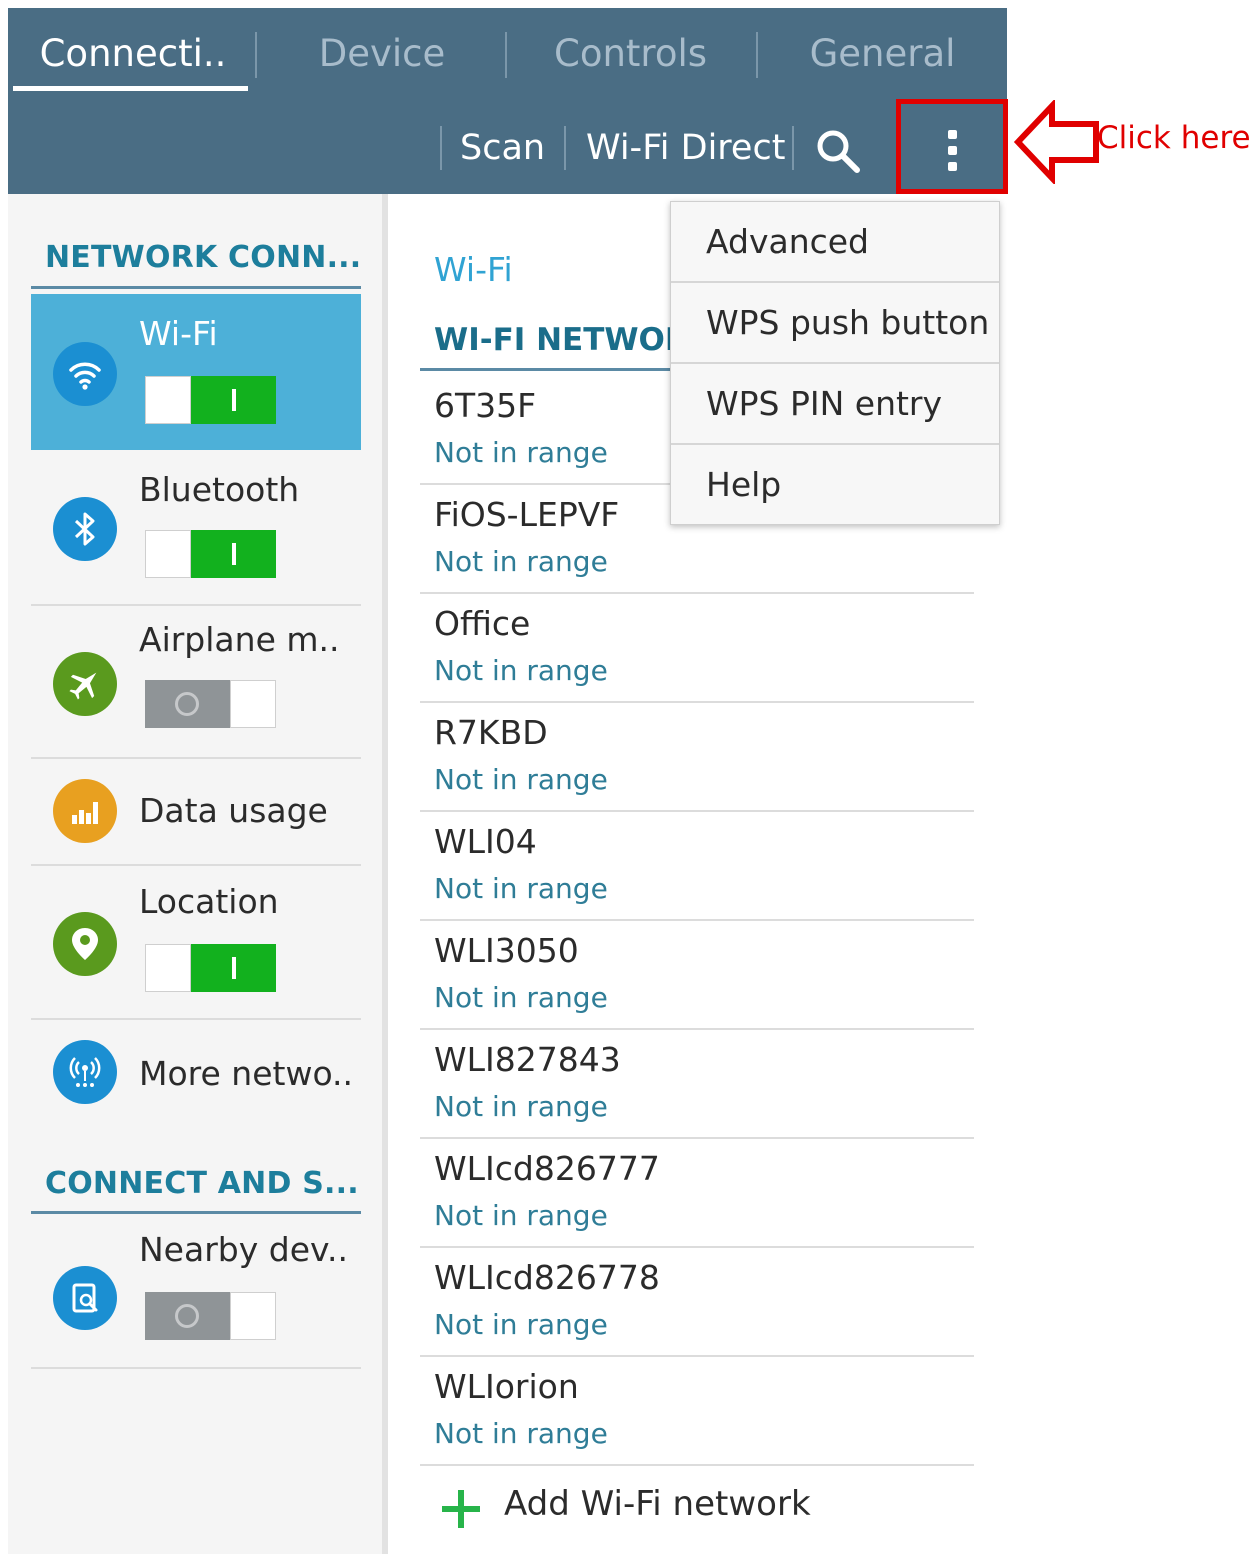 This screenshot has width=1253, height=1554. Describe the element at coordinates (85, 529) in the screenshot. I see `bluetooth-icon` at that location.